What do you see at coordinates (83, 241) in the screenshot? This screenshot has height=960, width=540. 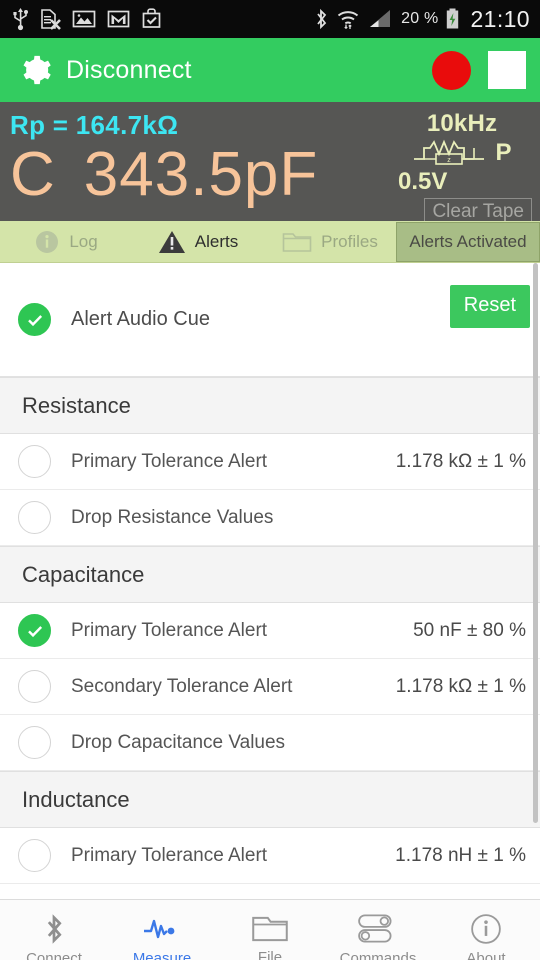 I see `tab-log-label: Log` at bounding box center [83, 241].